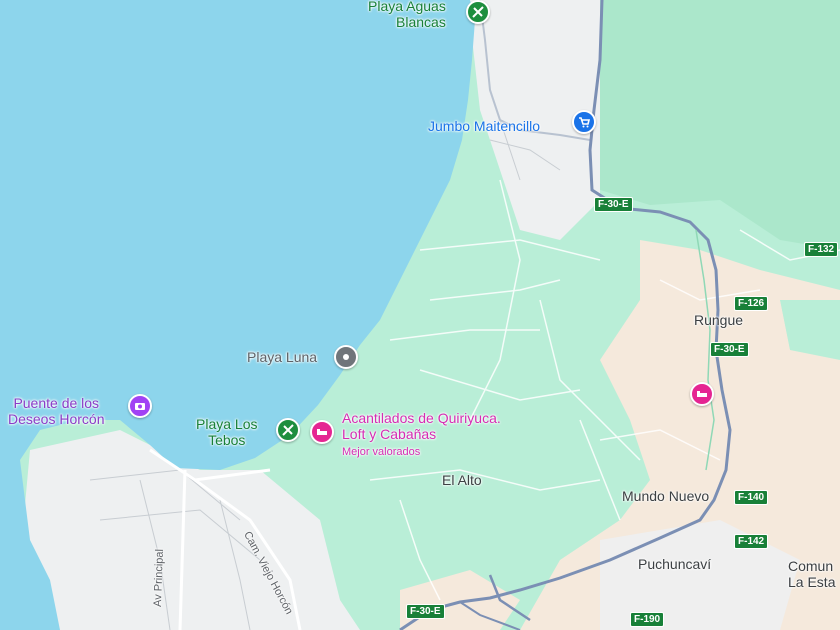  What do you see at coordinates (674, 564) in the screenshot?
I see `puchuncavi-label: Puchuncaví` at bounding box center [674, 564].